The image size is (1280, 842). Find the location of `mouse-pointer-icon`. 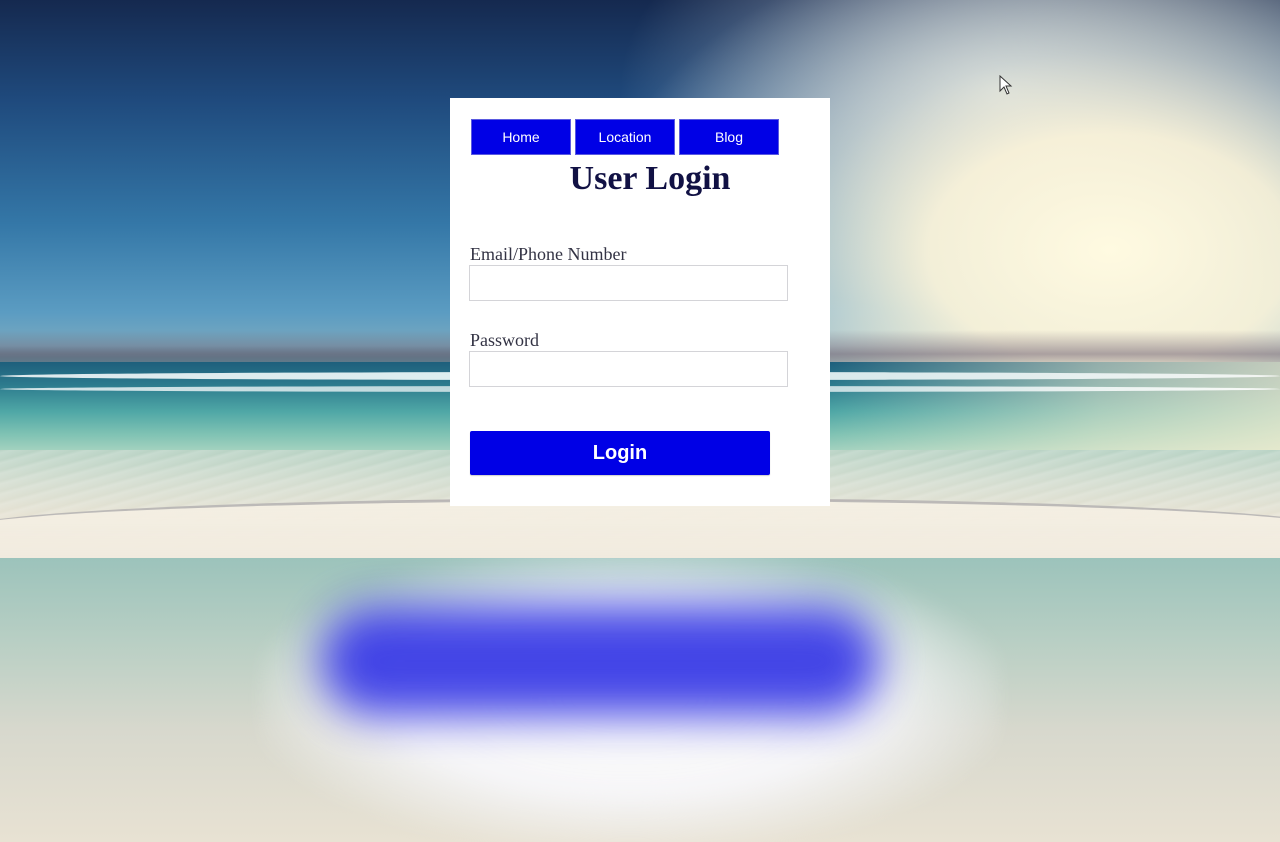

mouse-pointer-icon is located at coordinates (1006, 85).